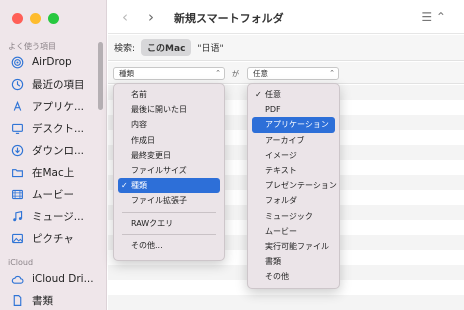 Image resolution: width=464 pixels, height=310 pixels. What do you see at coordinates (17, 216) in the screenshot?
I see `music-icon` at bounding box center [17, 216].